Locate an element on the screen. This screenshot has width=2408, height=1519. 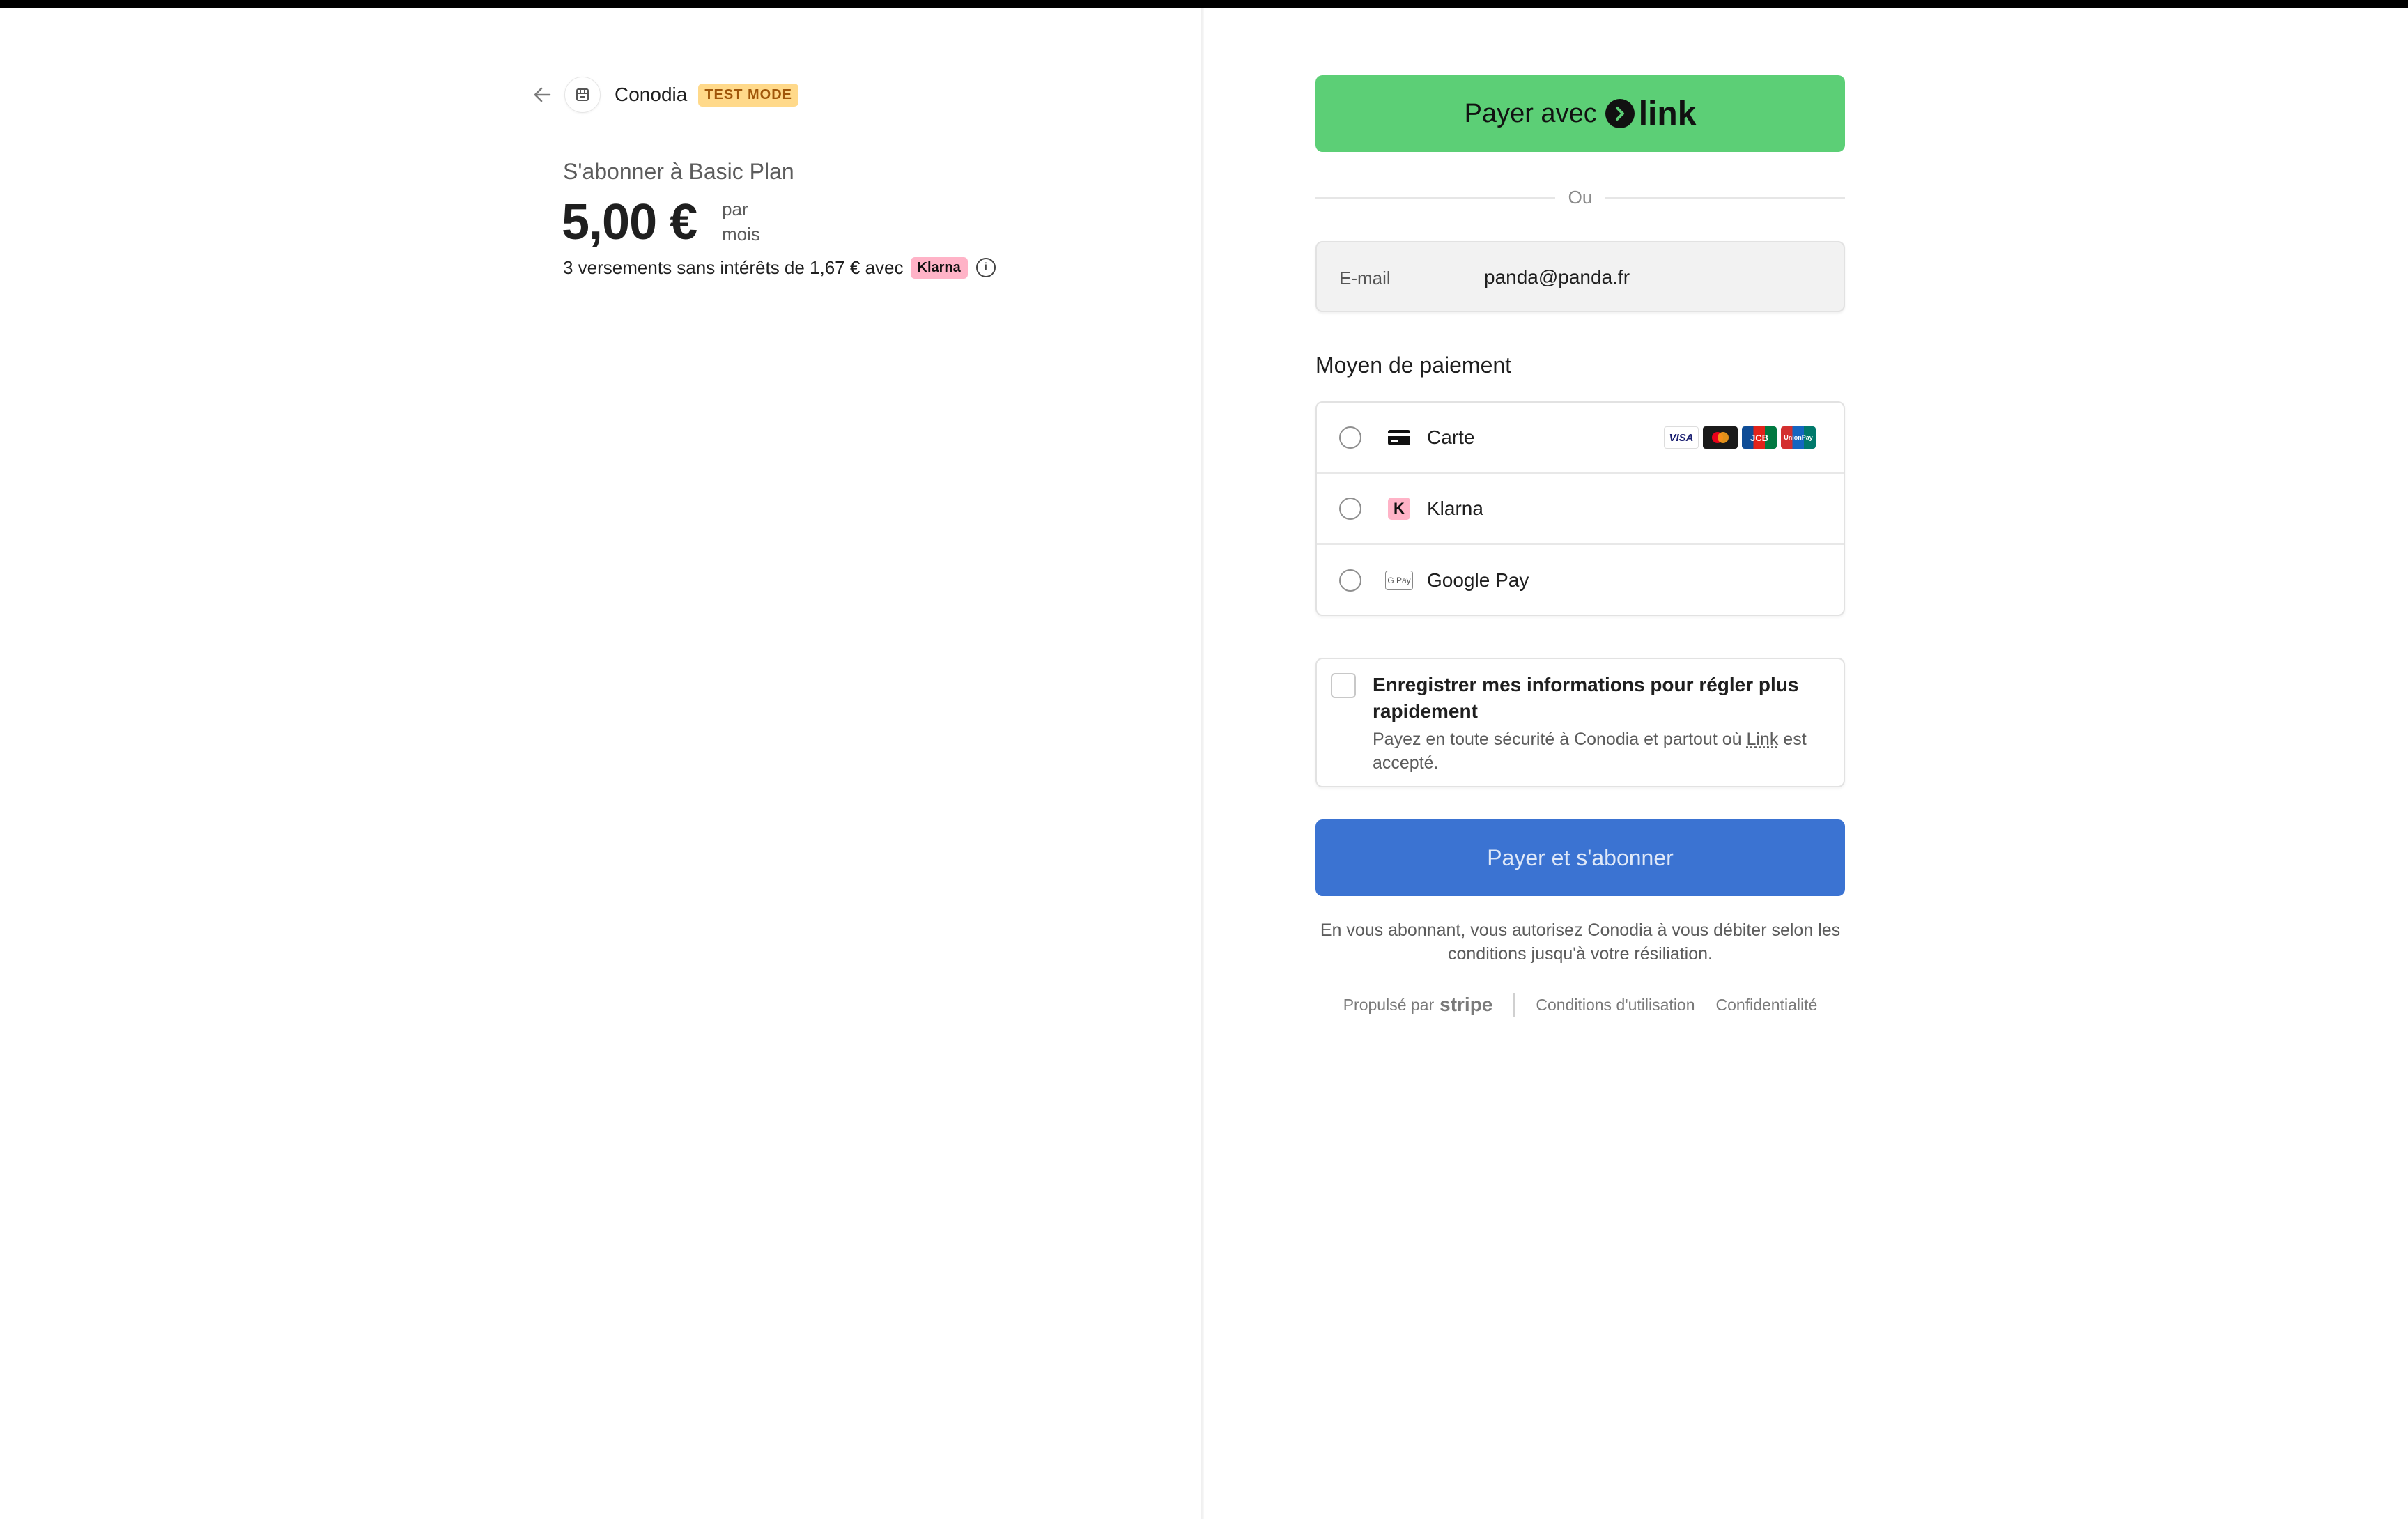
email-field: E-mail panda@panda.fr is located at coordinates (1580, 276).